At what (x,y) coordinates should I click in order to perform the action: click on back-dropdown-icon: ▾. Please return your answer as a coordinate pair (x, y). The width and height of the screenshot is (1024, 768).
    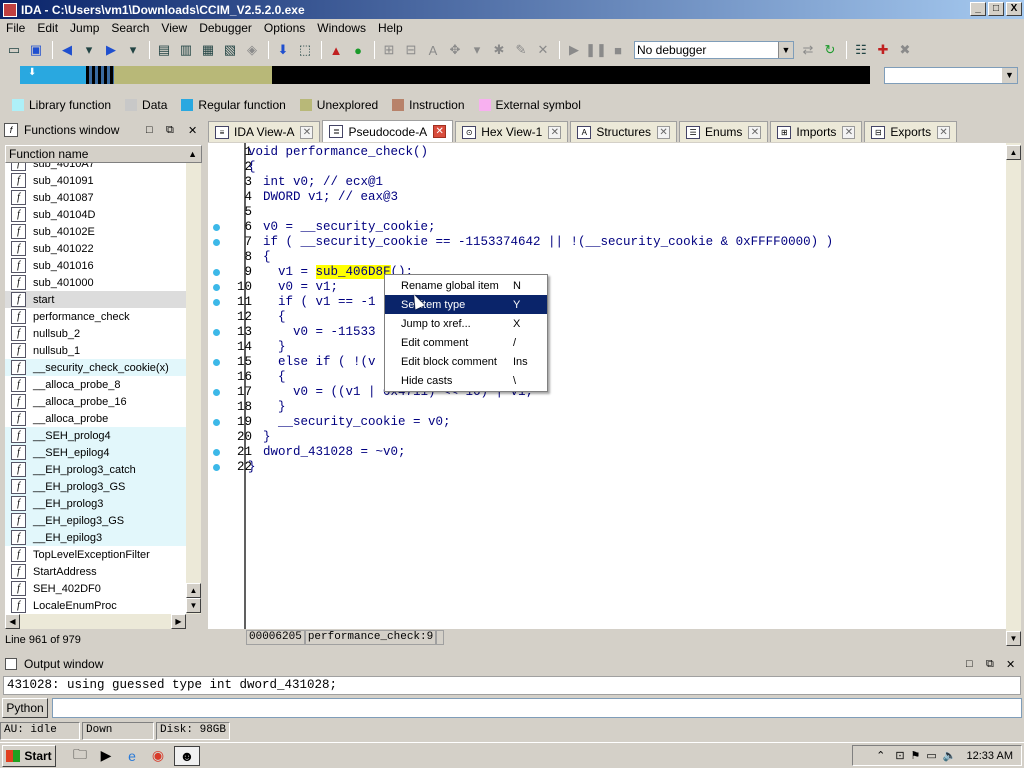
    Looking at the image, I should click on (89, 50).